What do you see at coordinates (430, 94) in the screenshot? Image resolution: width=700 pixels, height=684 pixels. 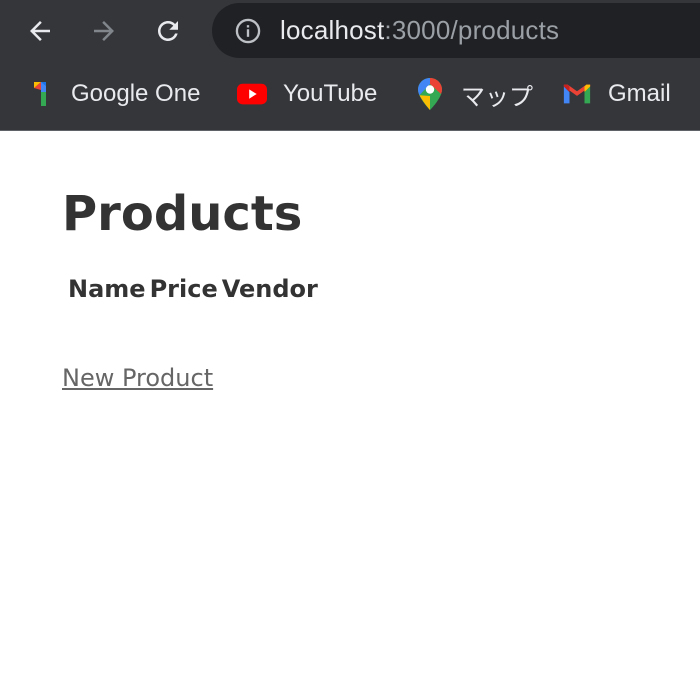 I see `google-maps-icon` at bounding box center [430, 94].